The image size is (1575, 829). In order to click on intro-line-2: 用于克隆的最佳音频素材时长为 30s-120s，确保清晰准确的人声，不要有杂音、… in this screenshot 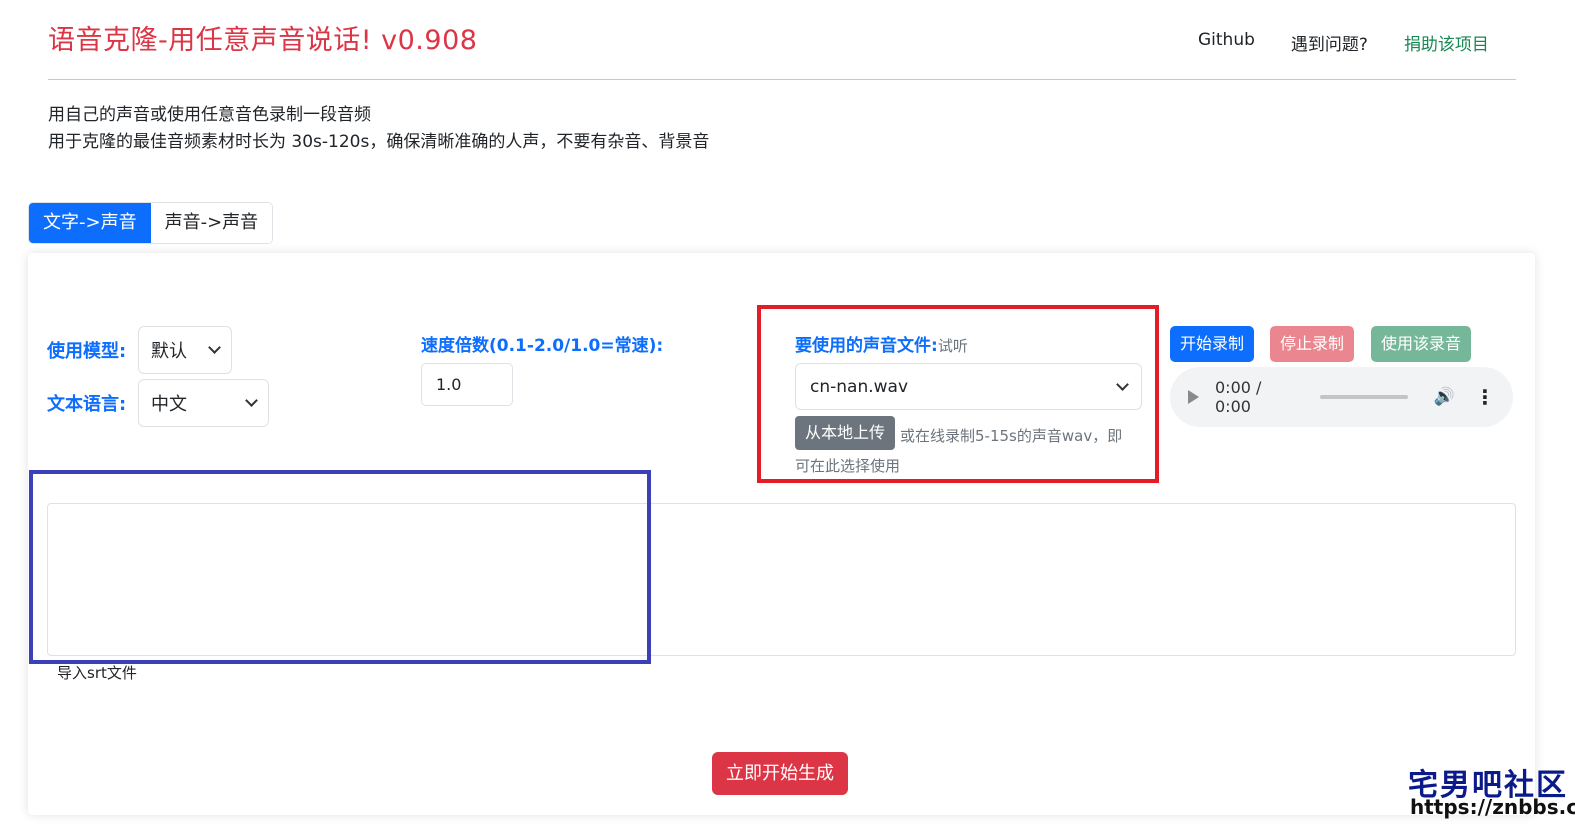, I will do `click(379, 142)`.